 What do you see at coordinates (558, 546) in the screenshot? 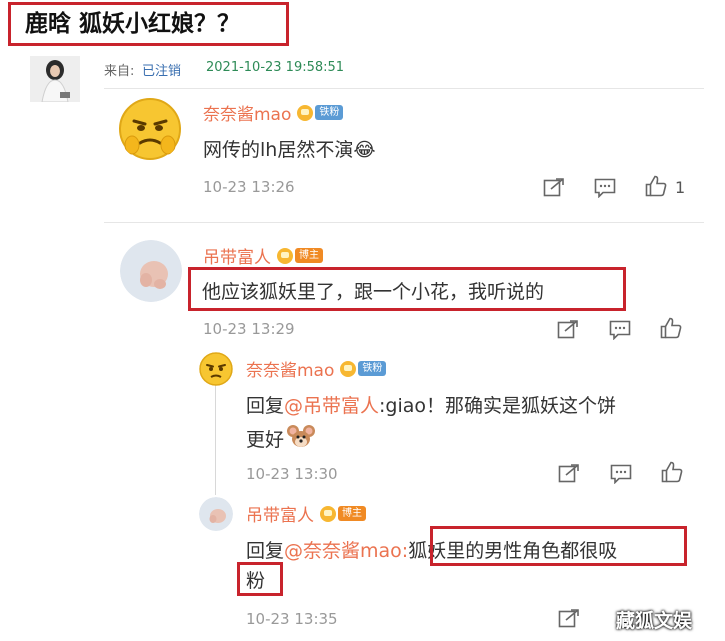
I see `highlight-box` at bounding box center [558, 546].